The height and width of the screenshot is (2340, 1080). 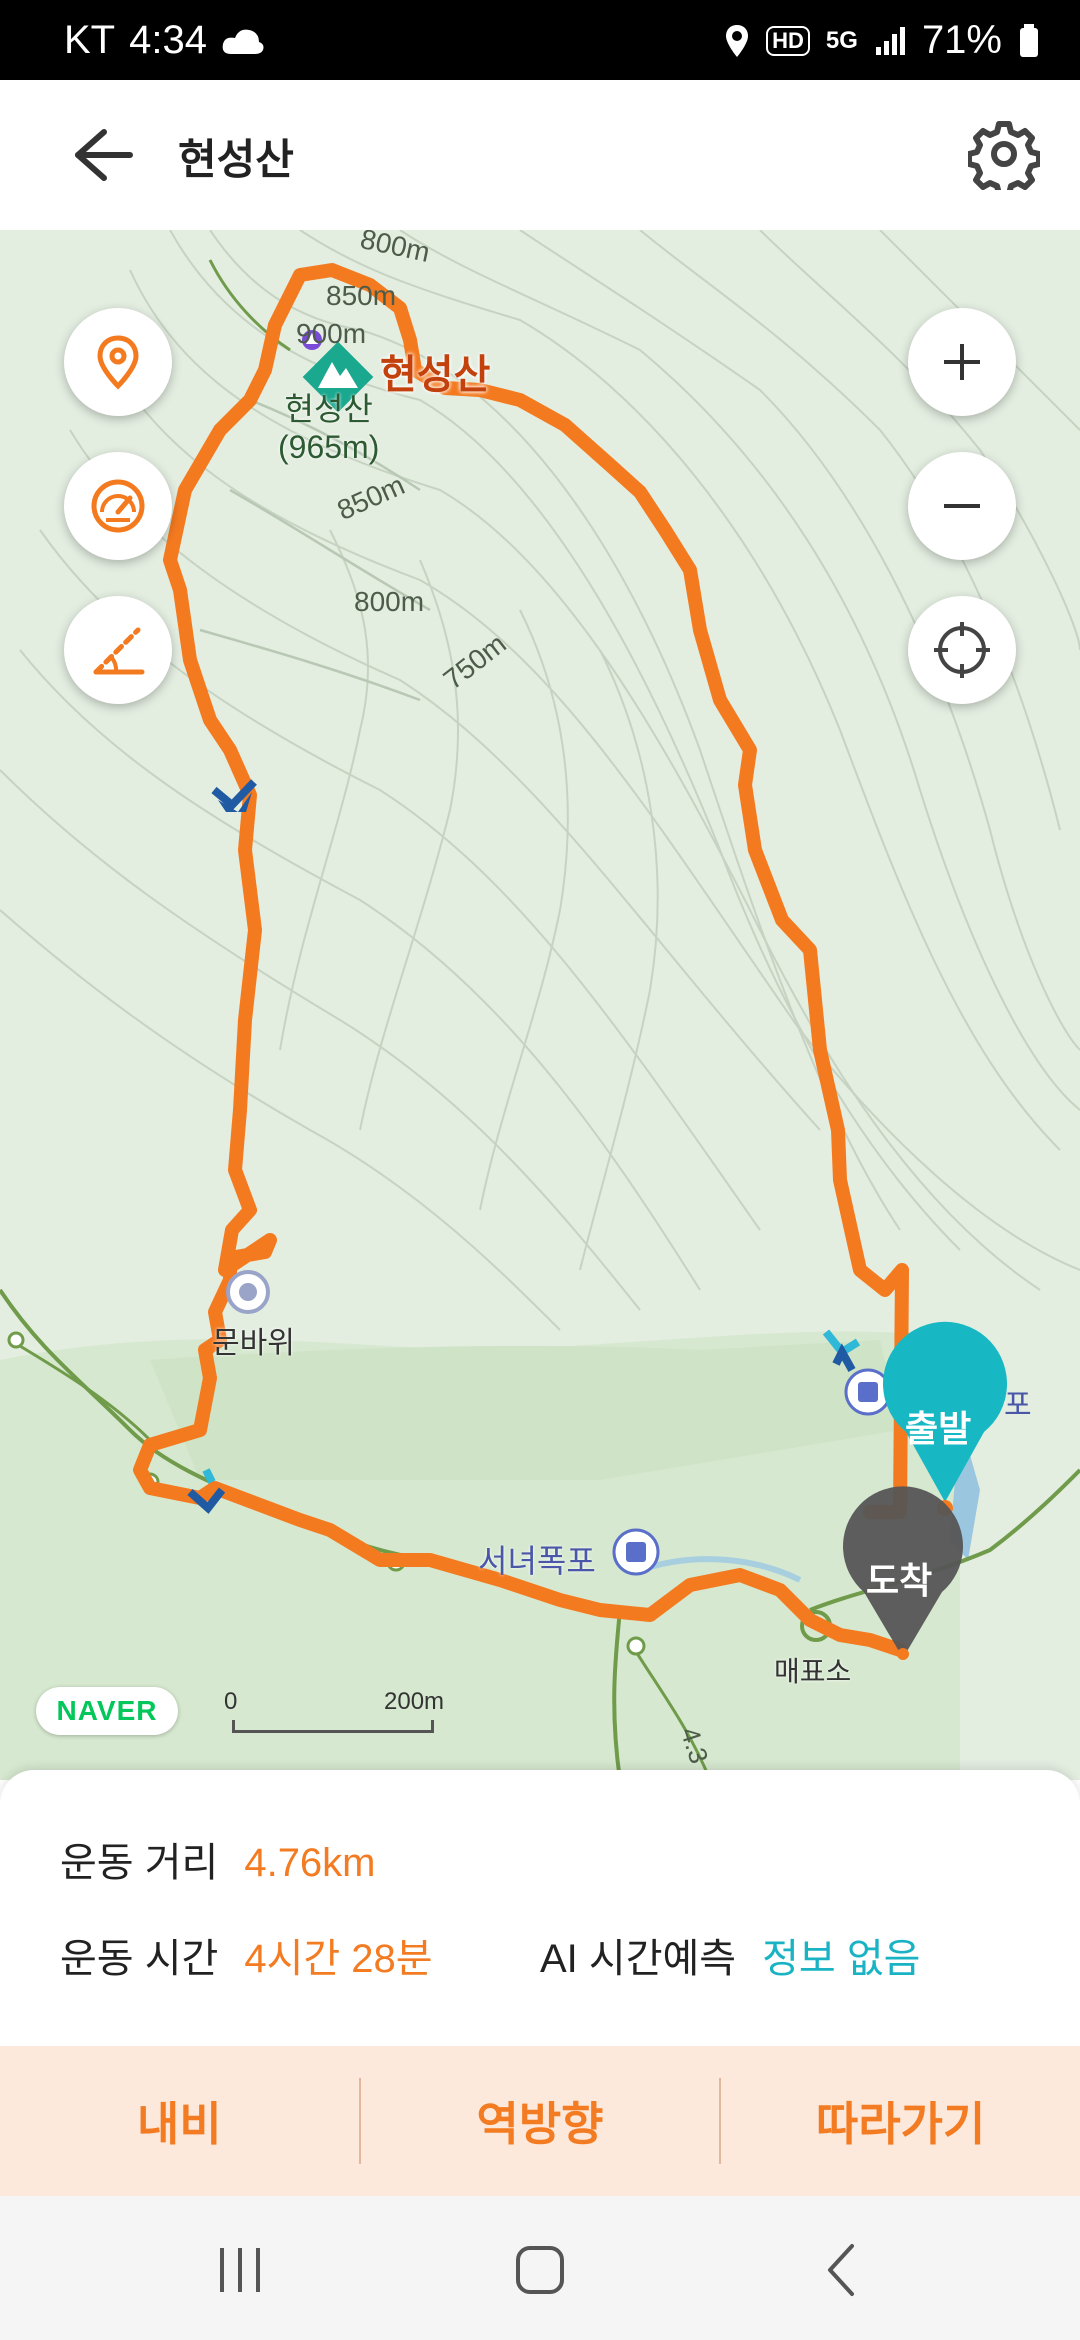 I want to click on speed-button, so click(x=118, y=506).